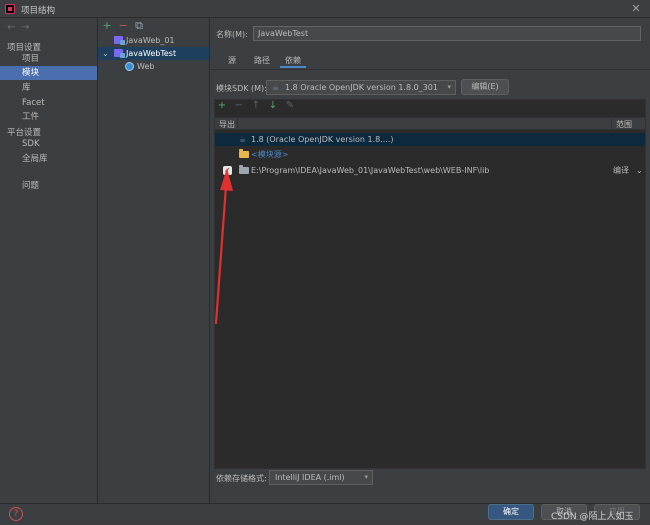 This screenshot has height=525, width=650. I want to click on tree-item-web: Web, so click(153, 66).